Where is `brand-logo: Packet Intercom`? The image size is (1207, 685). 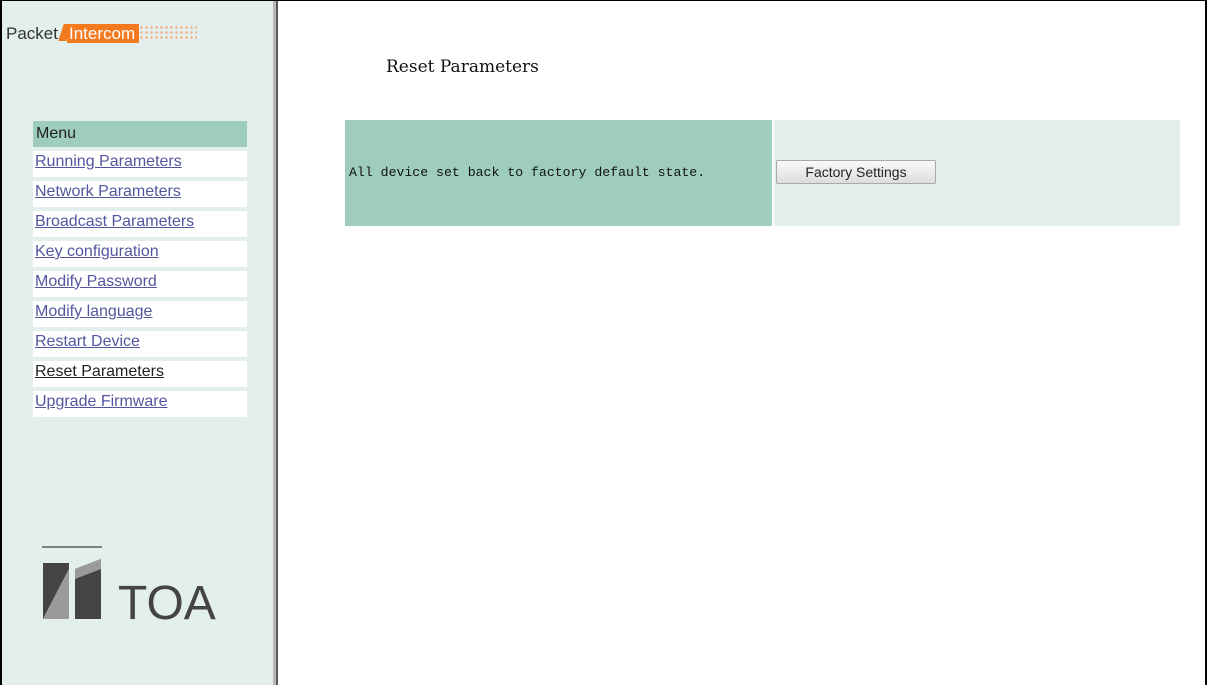
brand-logo: Packet Intercom is located at coordinates (102, 35).